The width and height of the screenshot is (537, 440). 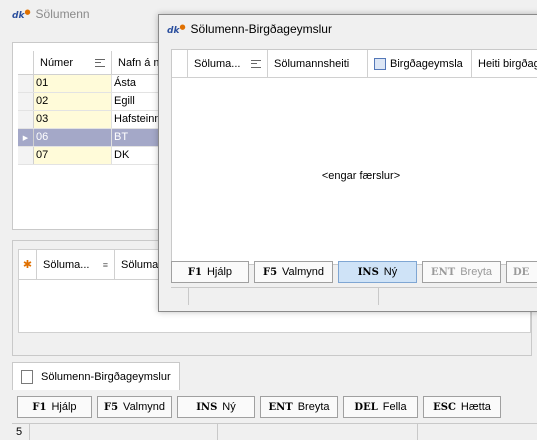 What do you see at coordinates (73, 62) in the screenshot?
I see `column-header-number: Númer` at bounding box center [73, 62].